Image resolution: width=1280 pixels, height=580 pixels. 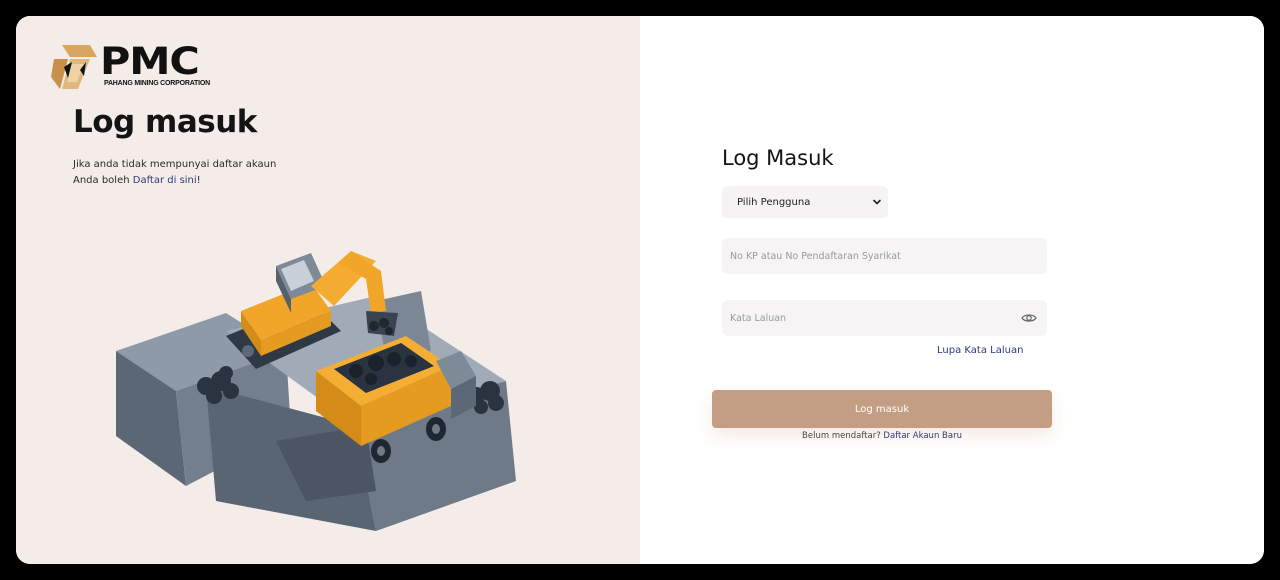 I want to click on chevron-down-icon, so click(x=877, y=202).